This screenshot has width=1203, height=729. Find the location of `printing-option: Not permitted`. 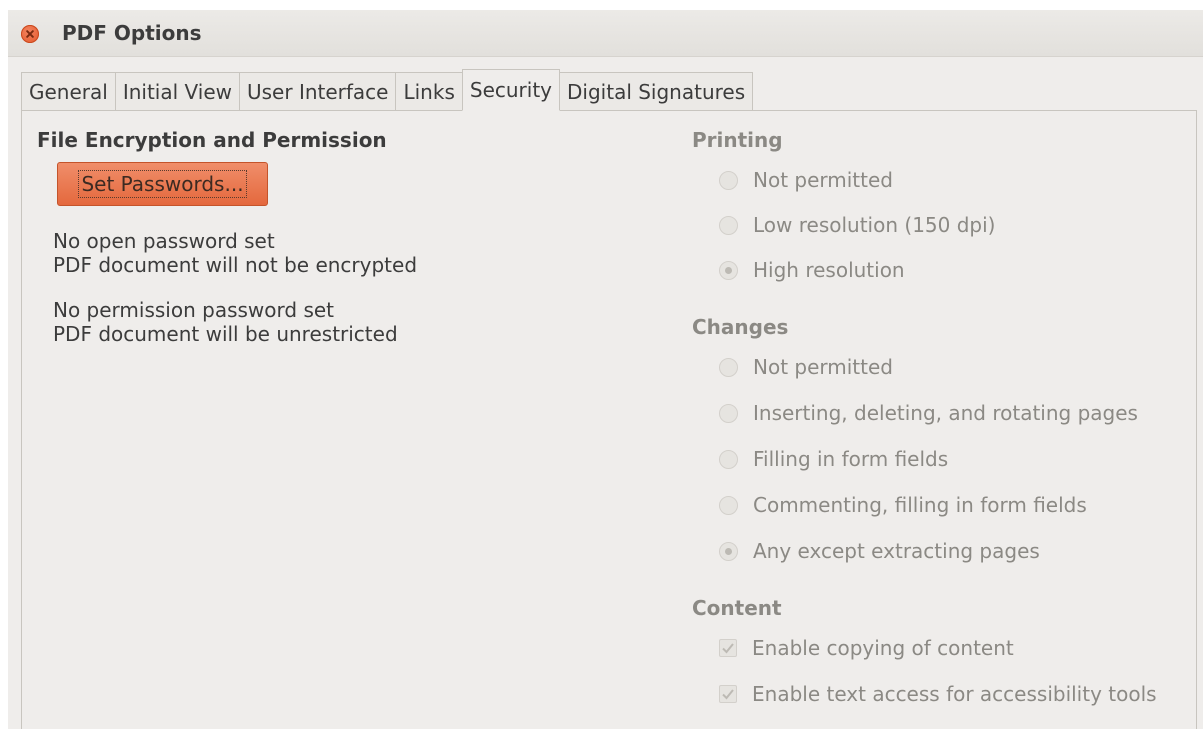

printing-option: Not permitted is located at coordinates (806, 180).